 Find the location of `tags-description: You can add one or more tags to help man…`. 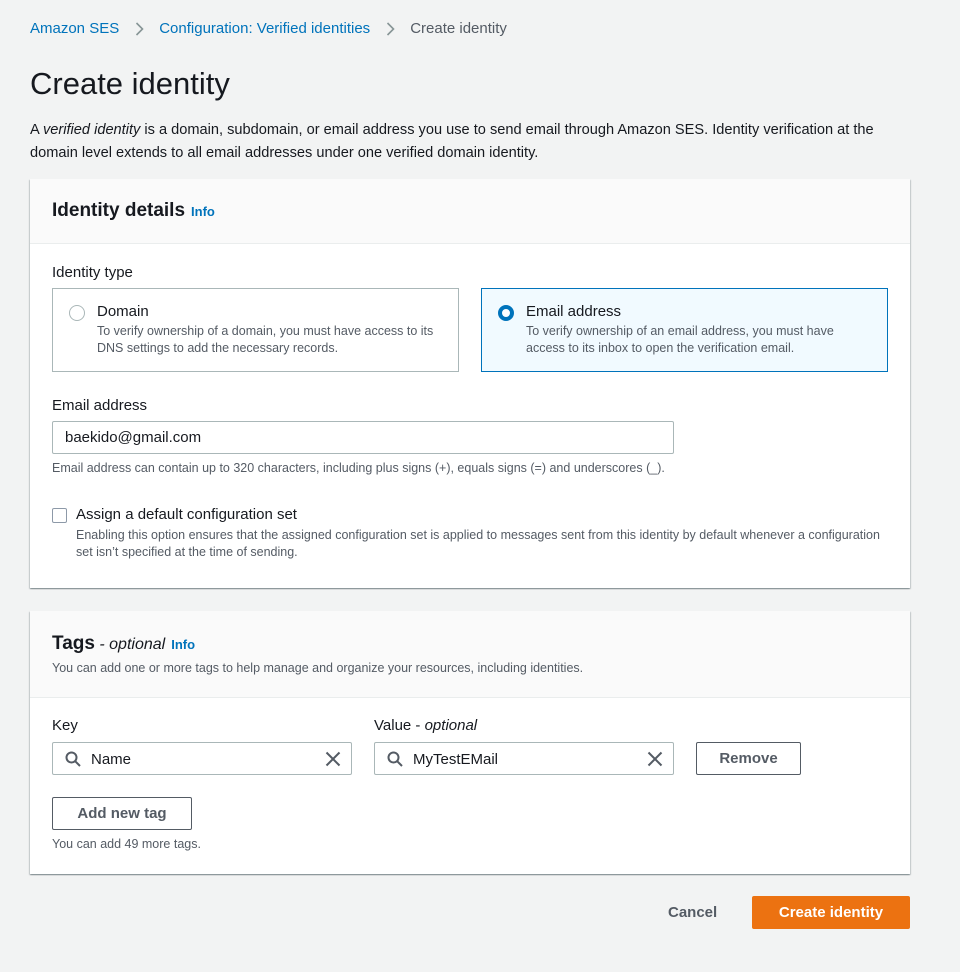

tags-description: You can add one or more tags to help man… is located at coordinates (318, 668).